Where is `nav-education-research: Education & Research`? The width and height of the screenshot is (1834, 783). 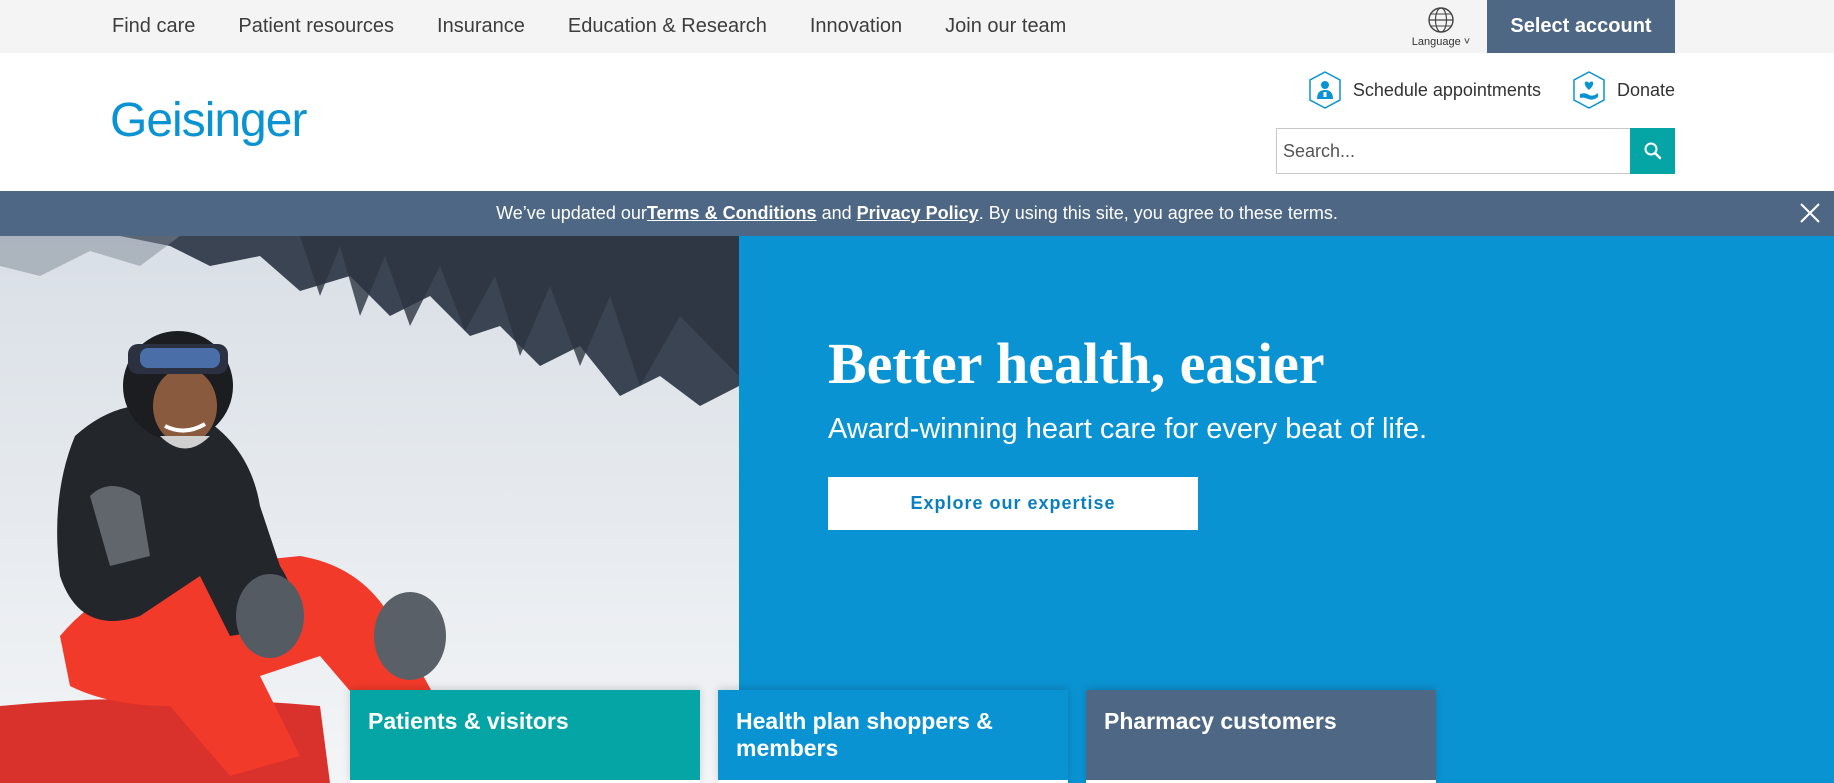 nav-education-research: Education & Research is located at coordinates (667, 26).